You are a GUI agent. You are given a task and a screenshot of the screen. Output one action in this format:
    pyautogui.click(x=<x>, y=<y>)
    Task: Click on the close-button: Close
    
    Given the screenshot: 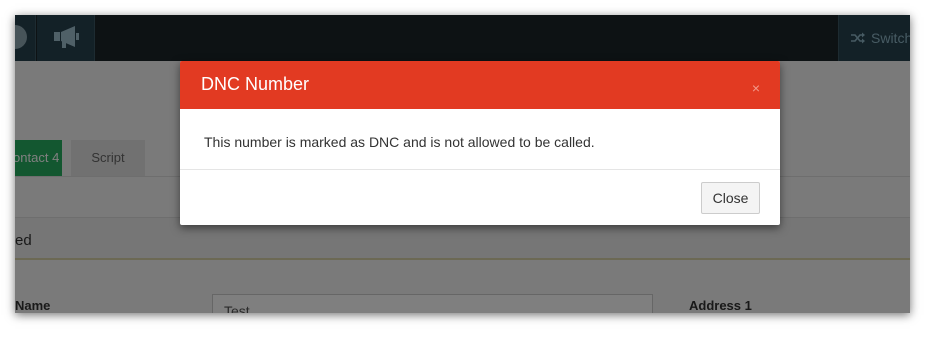 What is the action you would take?
    pyautogui.click(x=730, y=198)
    